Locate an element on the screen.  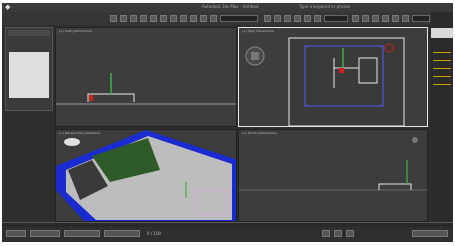
top-view-plan is located at coordinates (325, 81).